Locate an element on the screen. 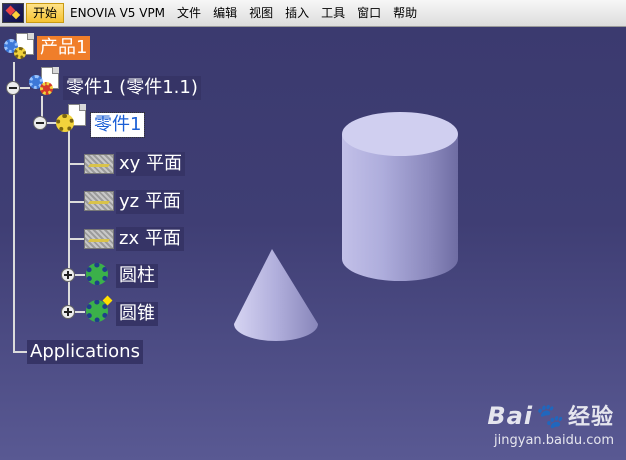 The image size is (626, 460). menu-edit: 编辑 is located at coordinates (225, 13).